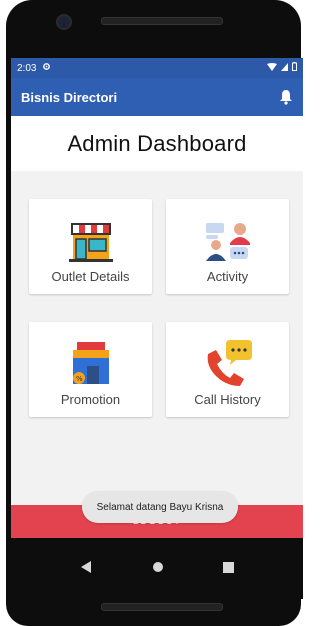  What do you see at coordinates (64, 22) in the screenshot?
I see `camera-icon` at bounding box center [64, 22].